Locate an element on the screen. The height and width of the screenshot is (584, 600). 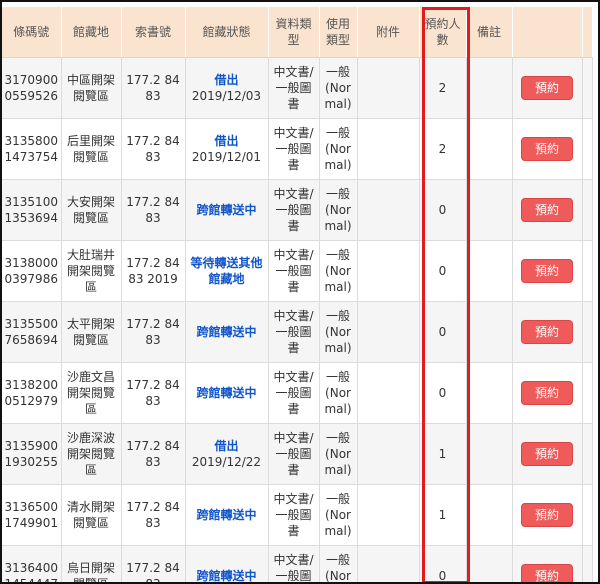
barcode-cell: 31365001749901 is located at coordinates (32, 515).